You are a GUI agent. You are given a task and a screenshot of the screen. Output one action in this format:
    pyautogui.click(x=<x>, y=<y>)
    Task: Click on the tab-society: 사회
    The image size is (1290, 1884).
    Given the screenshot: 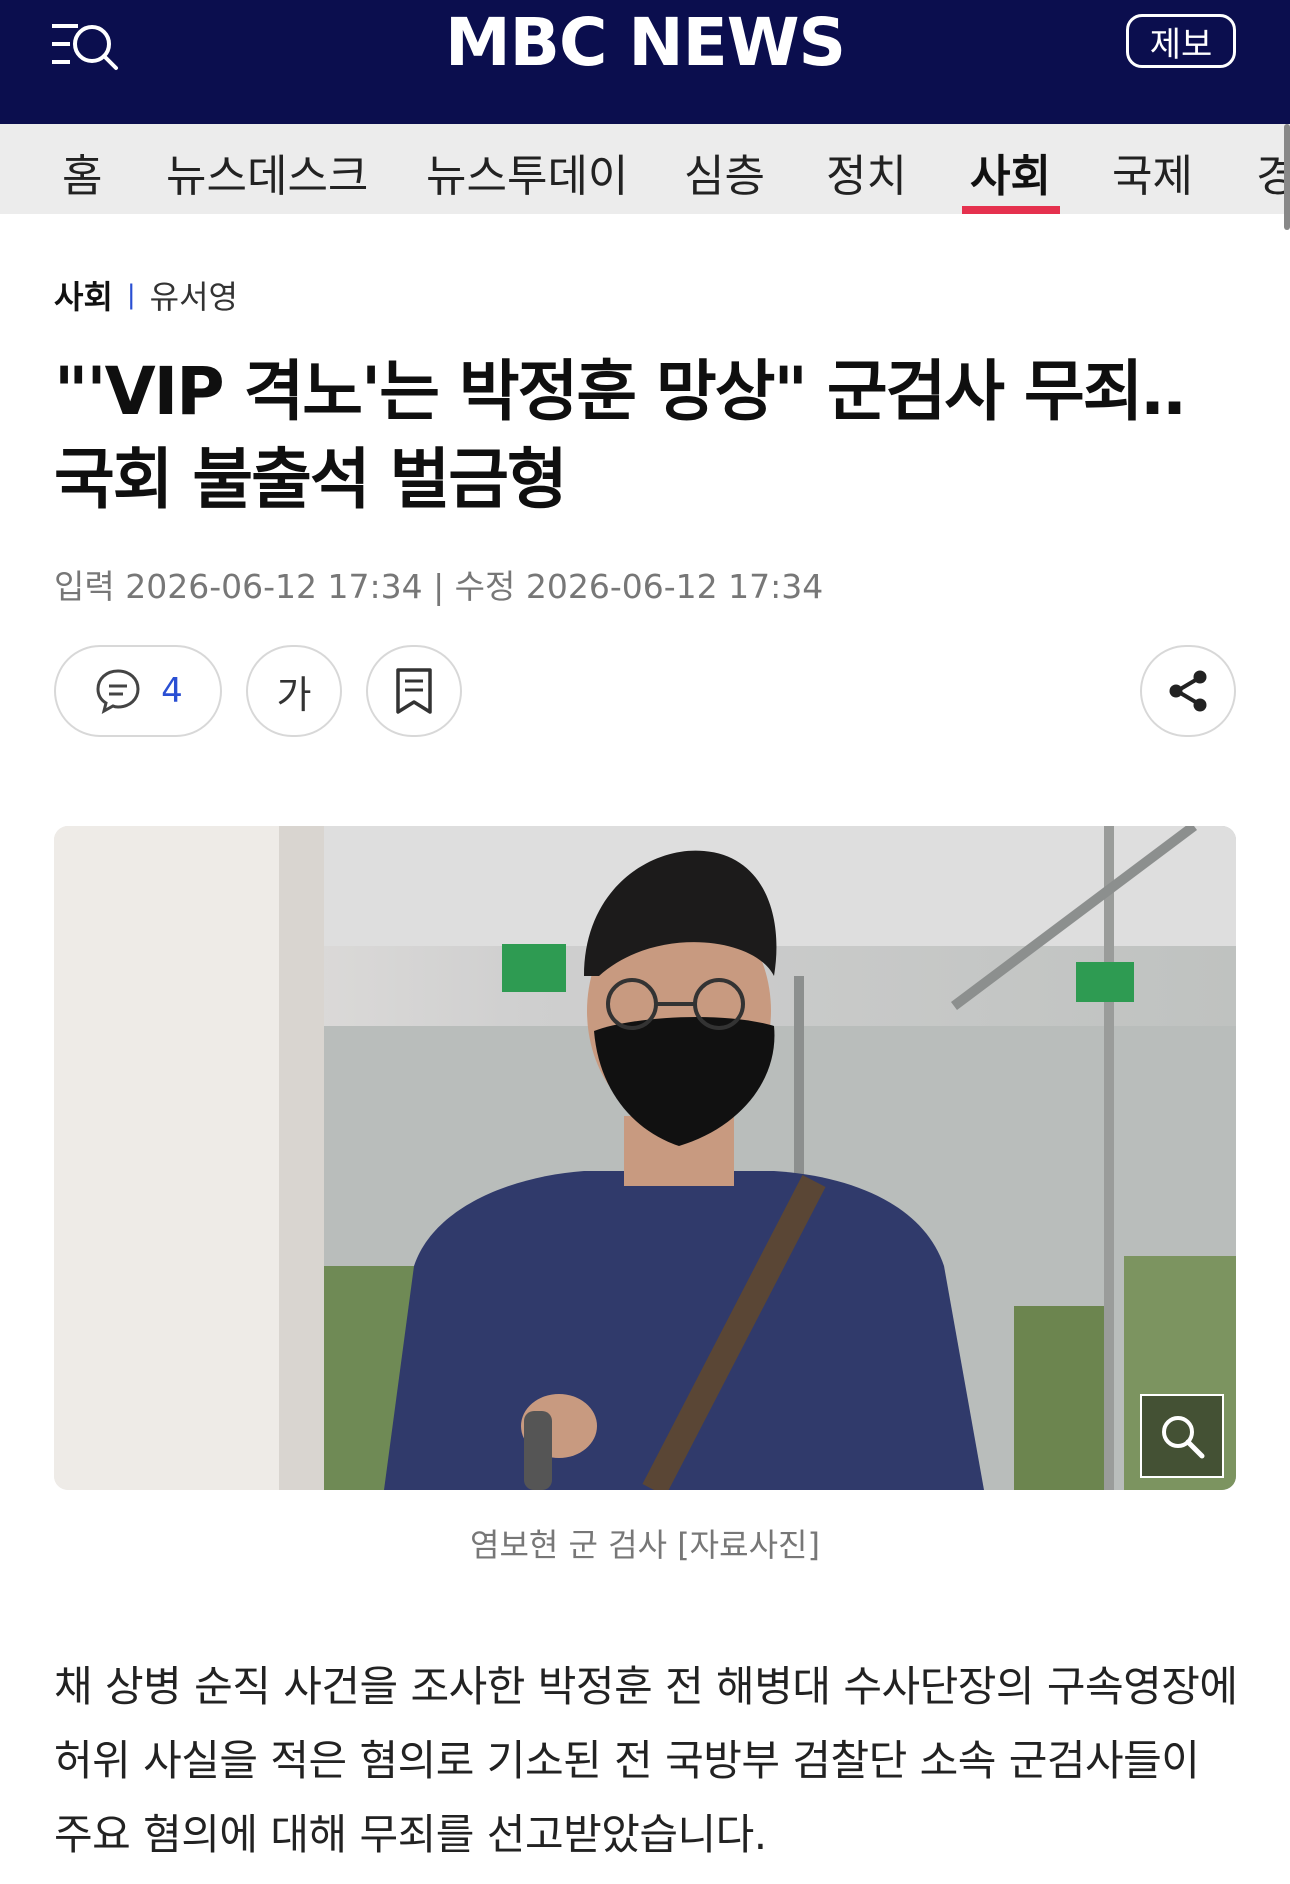 What is the action you would take?
    pyautogui.click(x=1010, y=172)
    